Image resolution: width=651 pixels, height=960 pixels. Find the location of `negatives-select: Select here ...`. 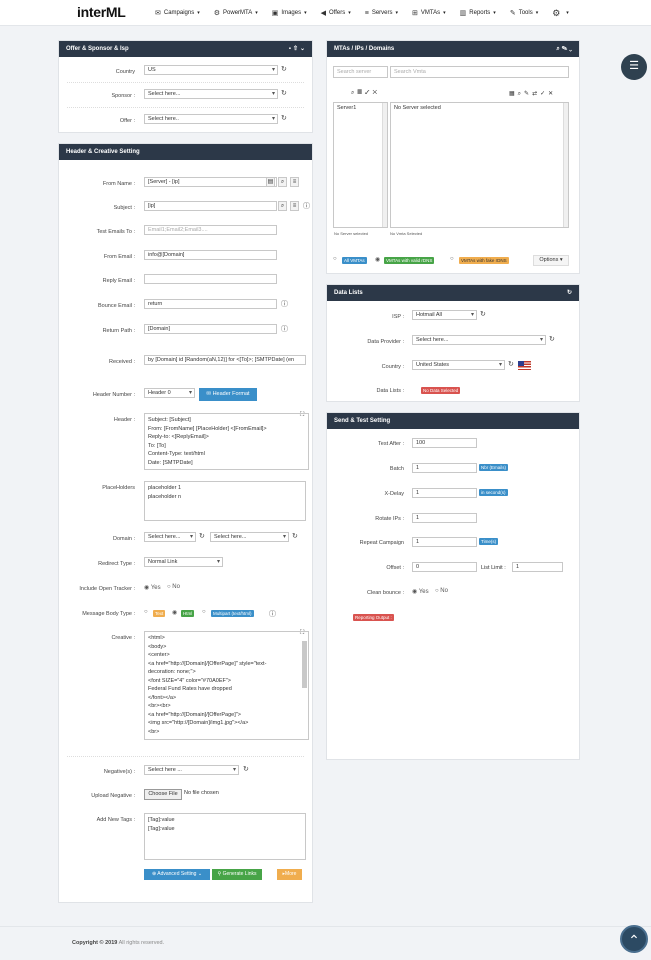

negatives-select: Select here ... is located at coordinates (191, 770).